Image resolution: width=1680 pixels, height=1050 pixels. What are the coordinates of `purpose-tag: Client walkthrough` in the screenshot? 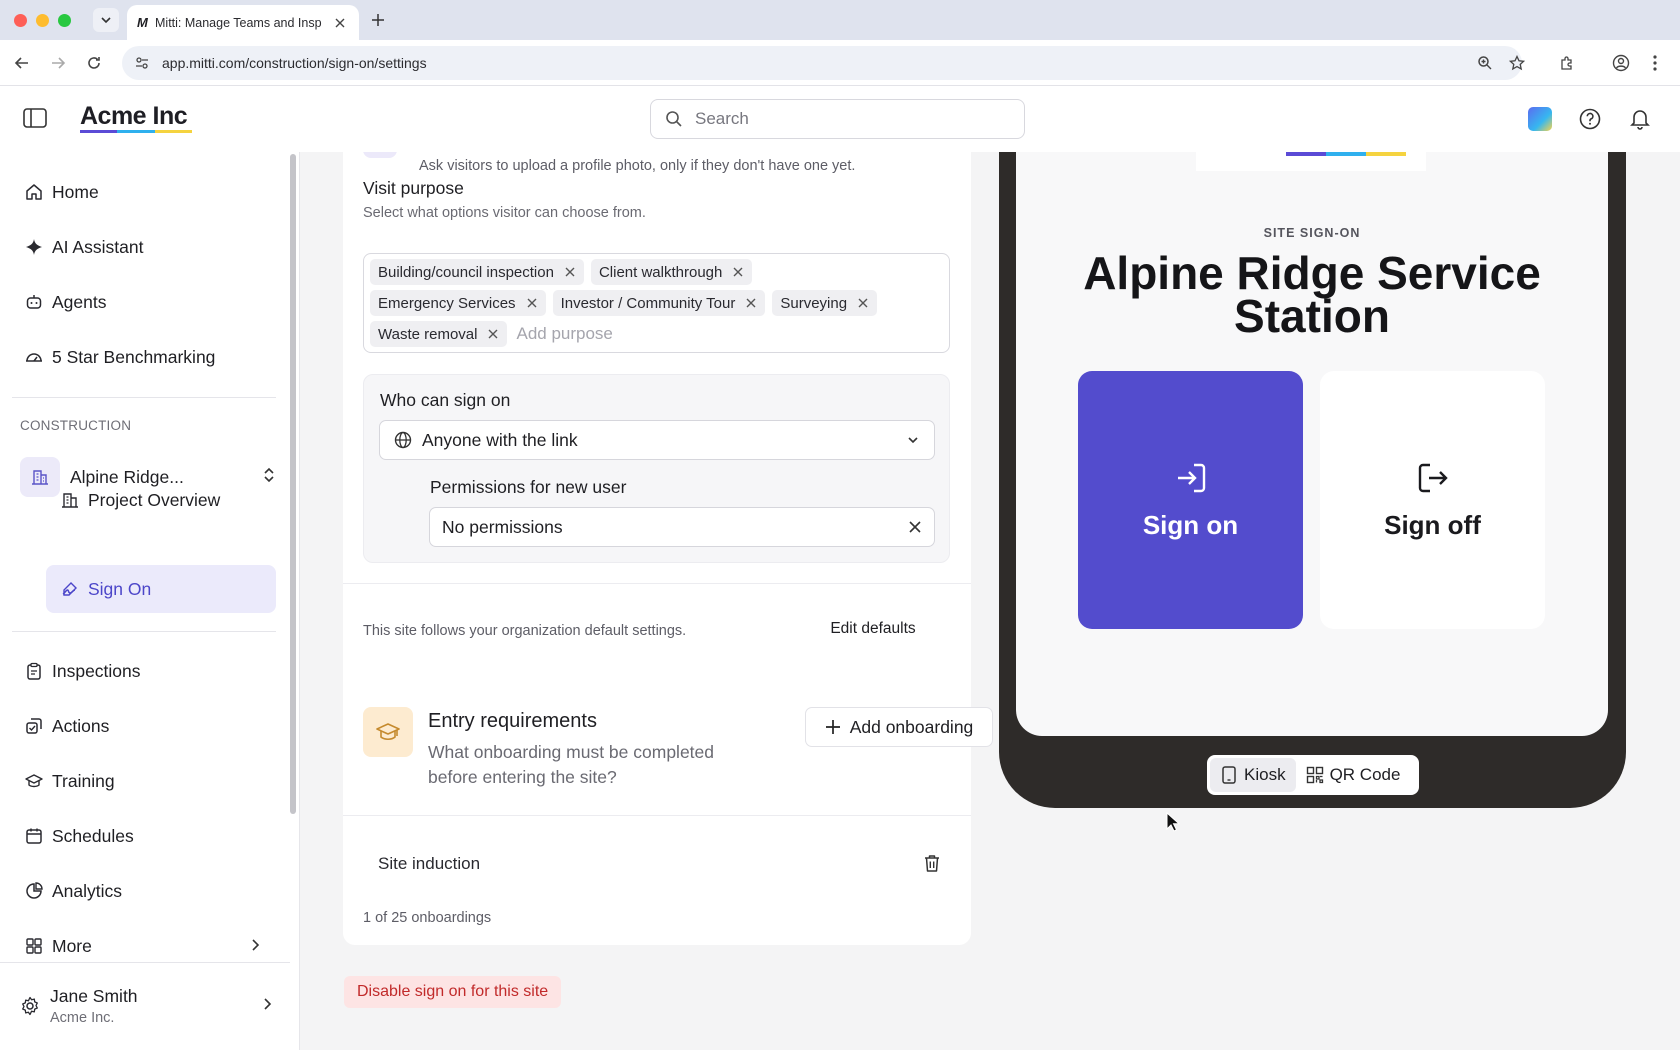 It's located at (671, 272).